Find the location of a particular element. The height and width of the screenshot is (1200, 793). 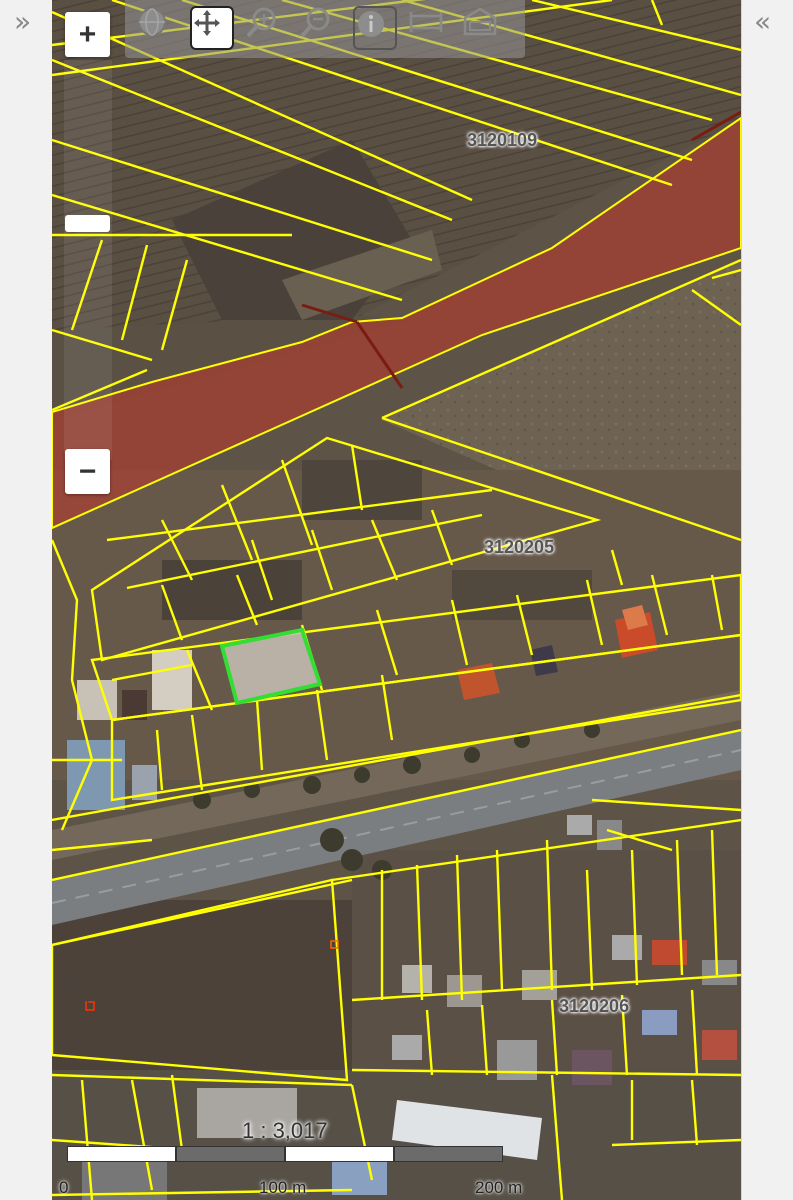

scale-tick-100: 100 m is located at coordinates (283, 1187).